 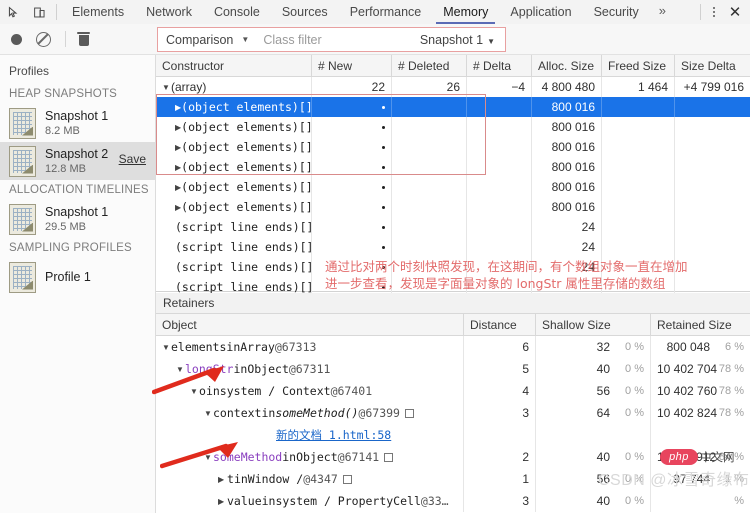 I want to click on retainer-object-cell: 新的文档 1.html:58, so click(x=309, y=435).